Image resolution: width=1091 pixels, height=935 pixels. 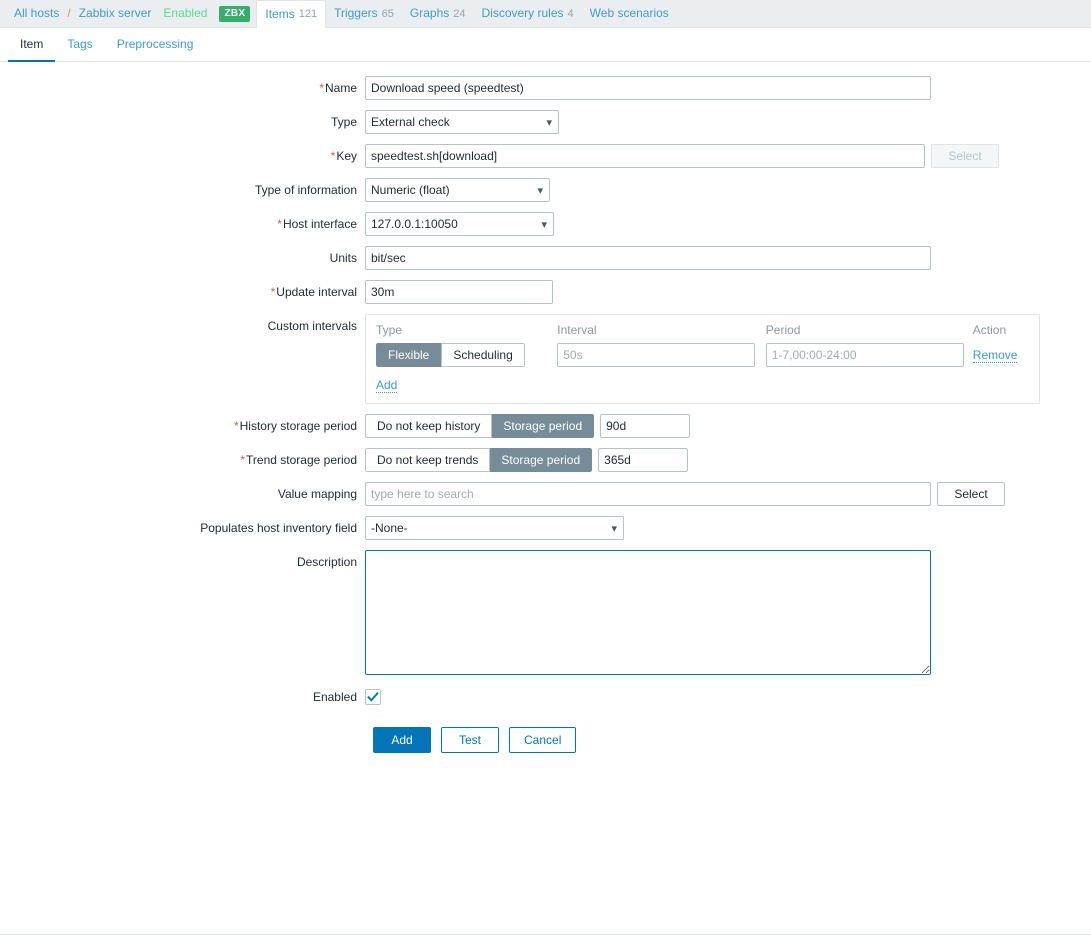 I want to click on field-row-value-mapping: Value mapping Select, so click(x=545, y=494).